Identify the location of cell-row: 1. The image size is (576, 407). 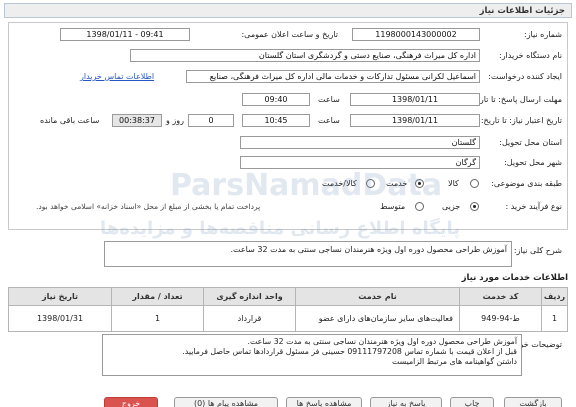
(554, 318).